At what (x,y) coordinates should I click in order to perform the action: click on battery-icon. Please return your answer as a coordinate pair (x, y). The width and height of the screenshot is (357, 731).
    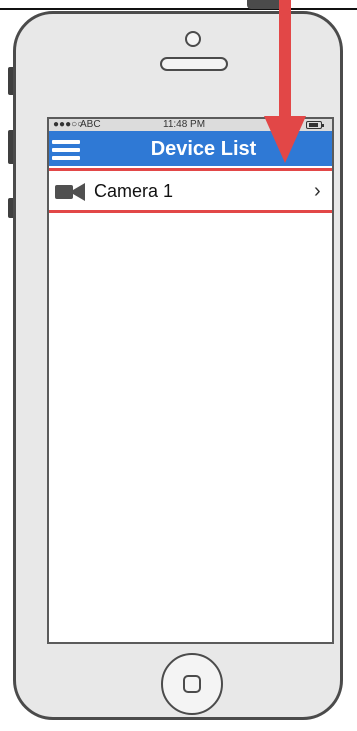
    Looking at the image, I should click on (315, 125).